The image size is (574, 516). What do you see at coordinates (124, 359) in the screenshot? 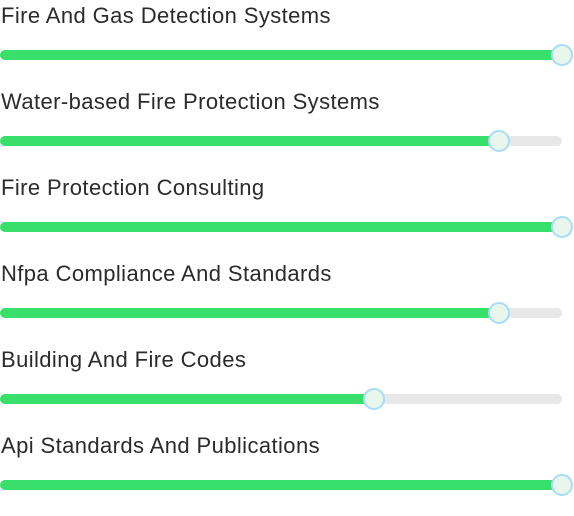
I see `skill-label: Building And Fire Codes` at bounding box center [124, 359].